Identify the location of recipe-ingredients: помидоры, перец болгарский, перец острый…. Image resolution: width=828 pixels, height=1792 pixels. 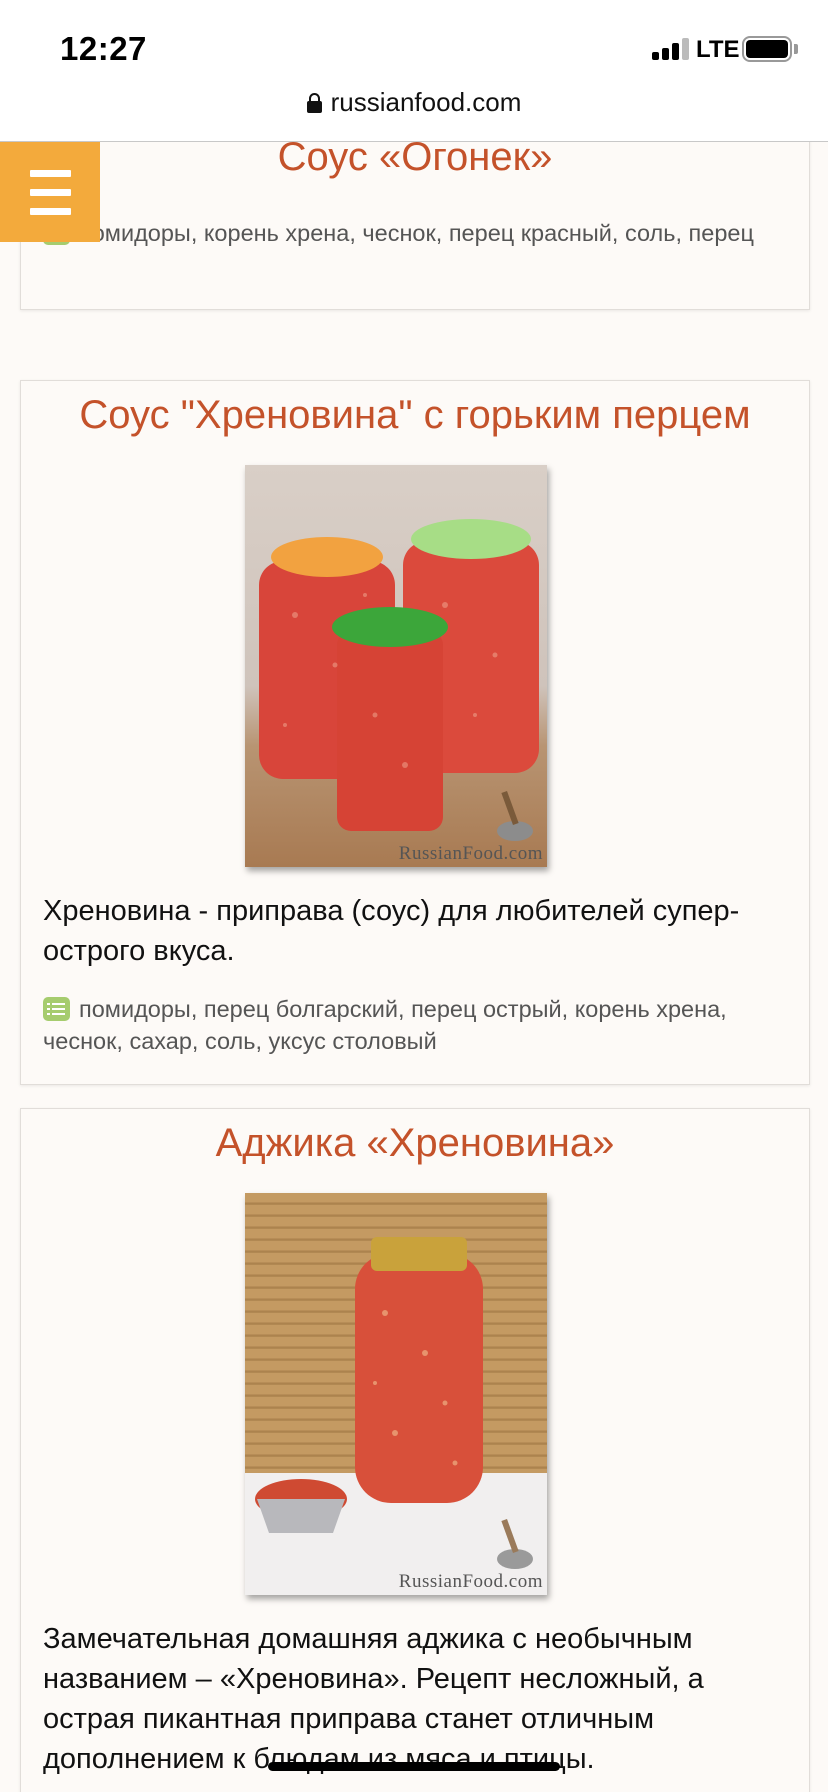
(418, 1025).